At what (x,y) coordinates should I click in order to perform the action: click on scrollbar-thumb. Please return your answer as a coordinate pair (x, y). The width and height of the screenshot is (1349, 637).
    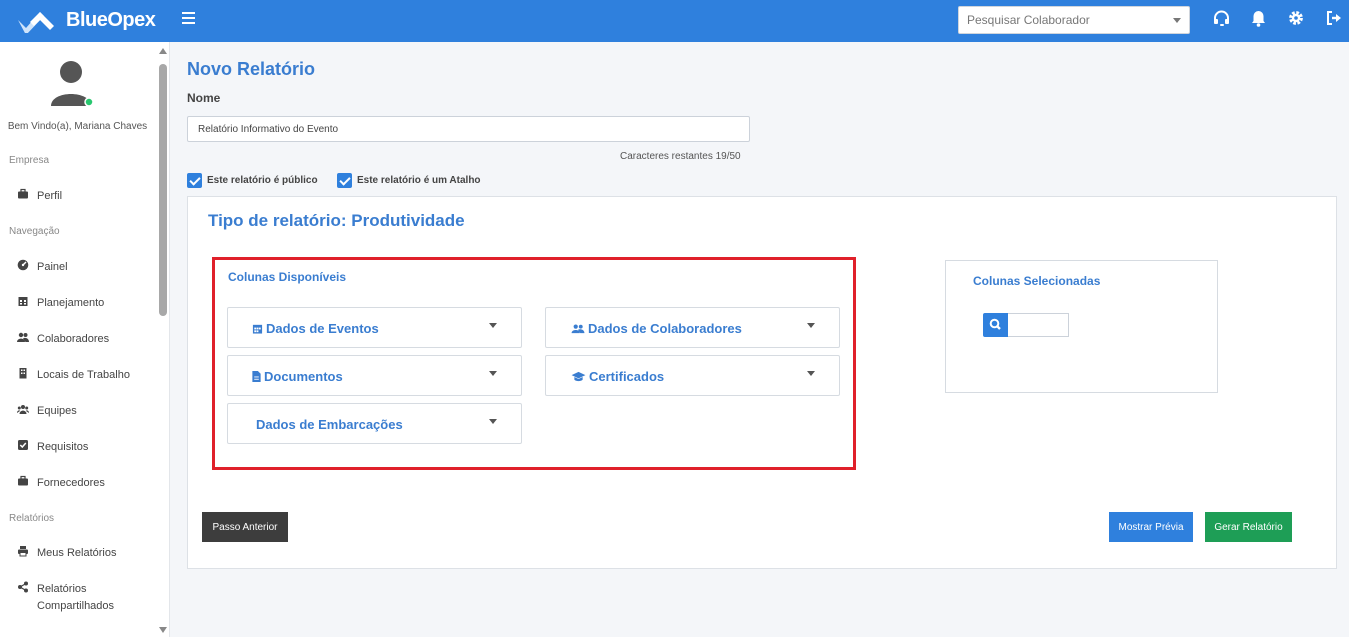
    Looking at the image, I should click on (163, 190).